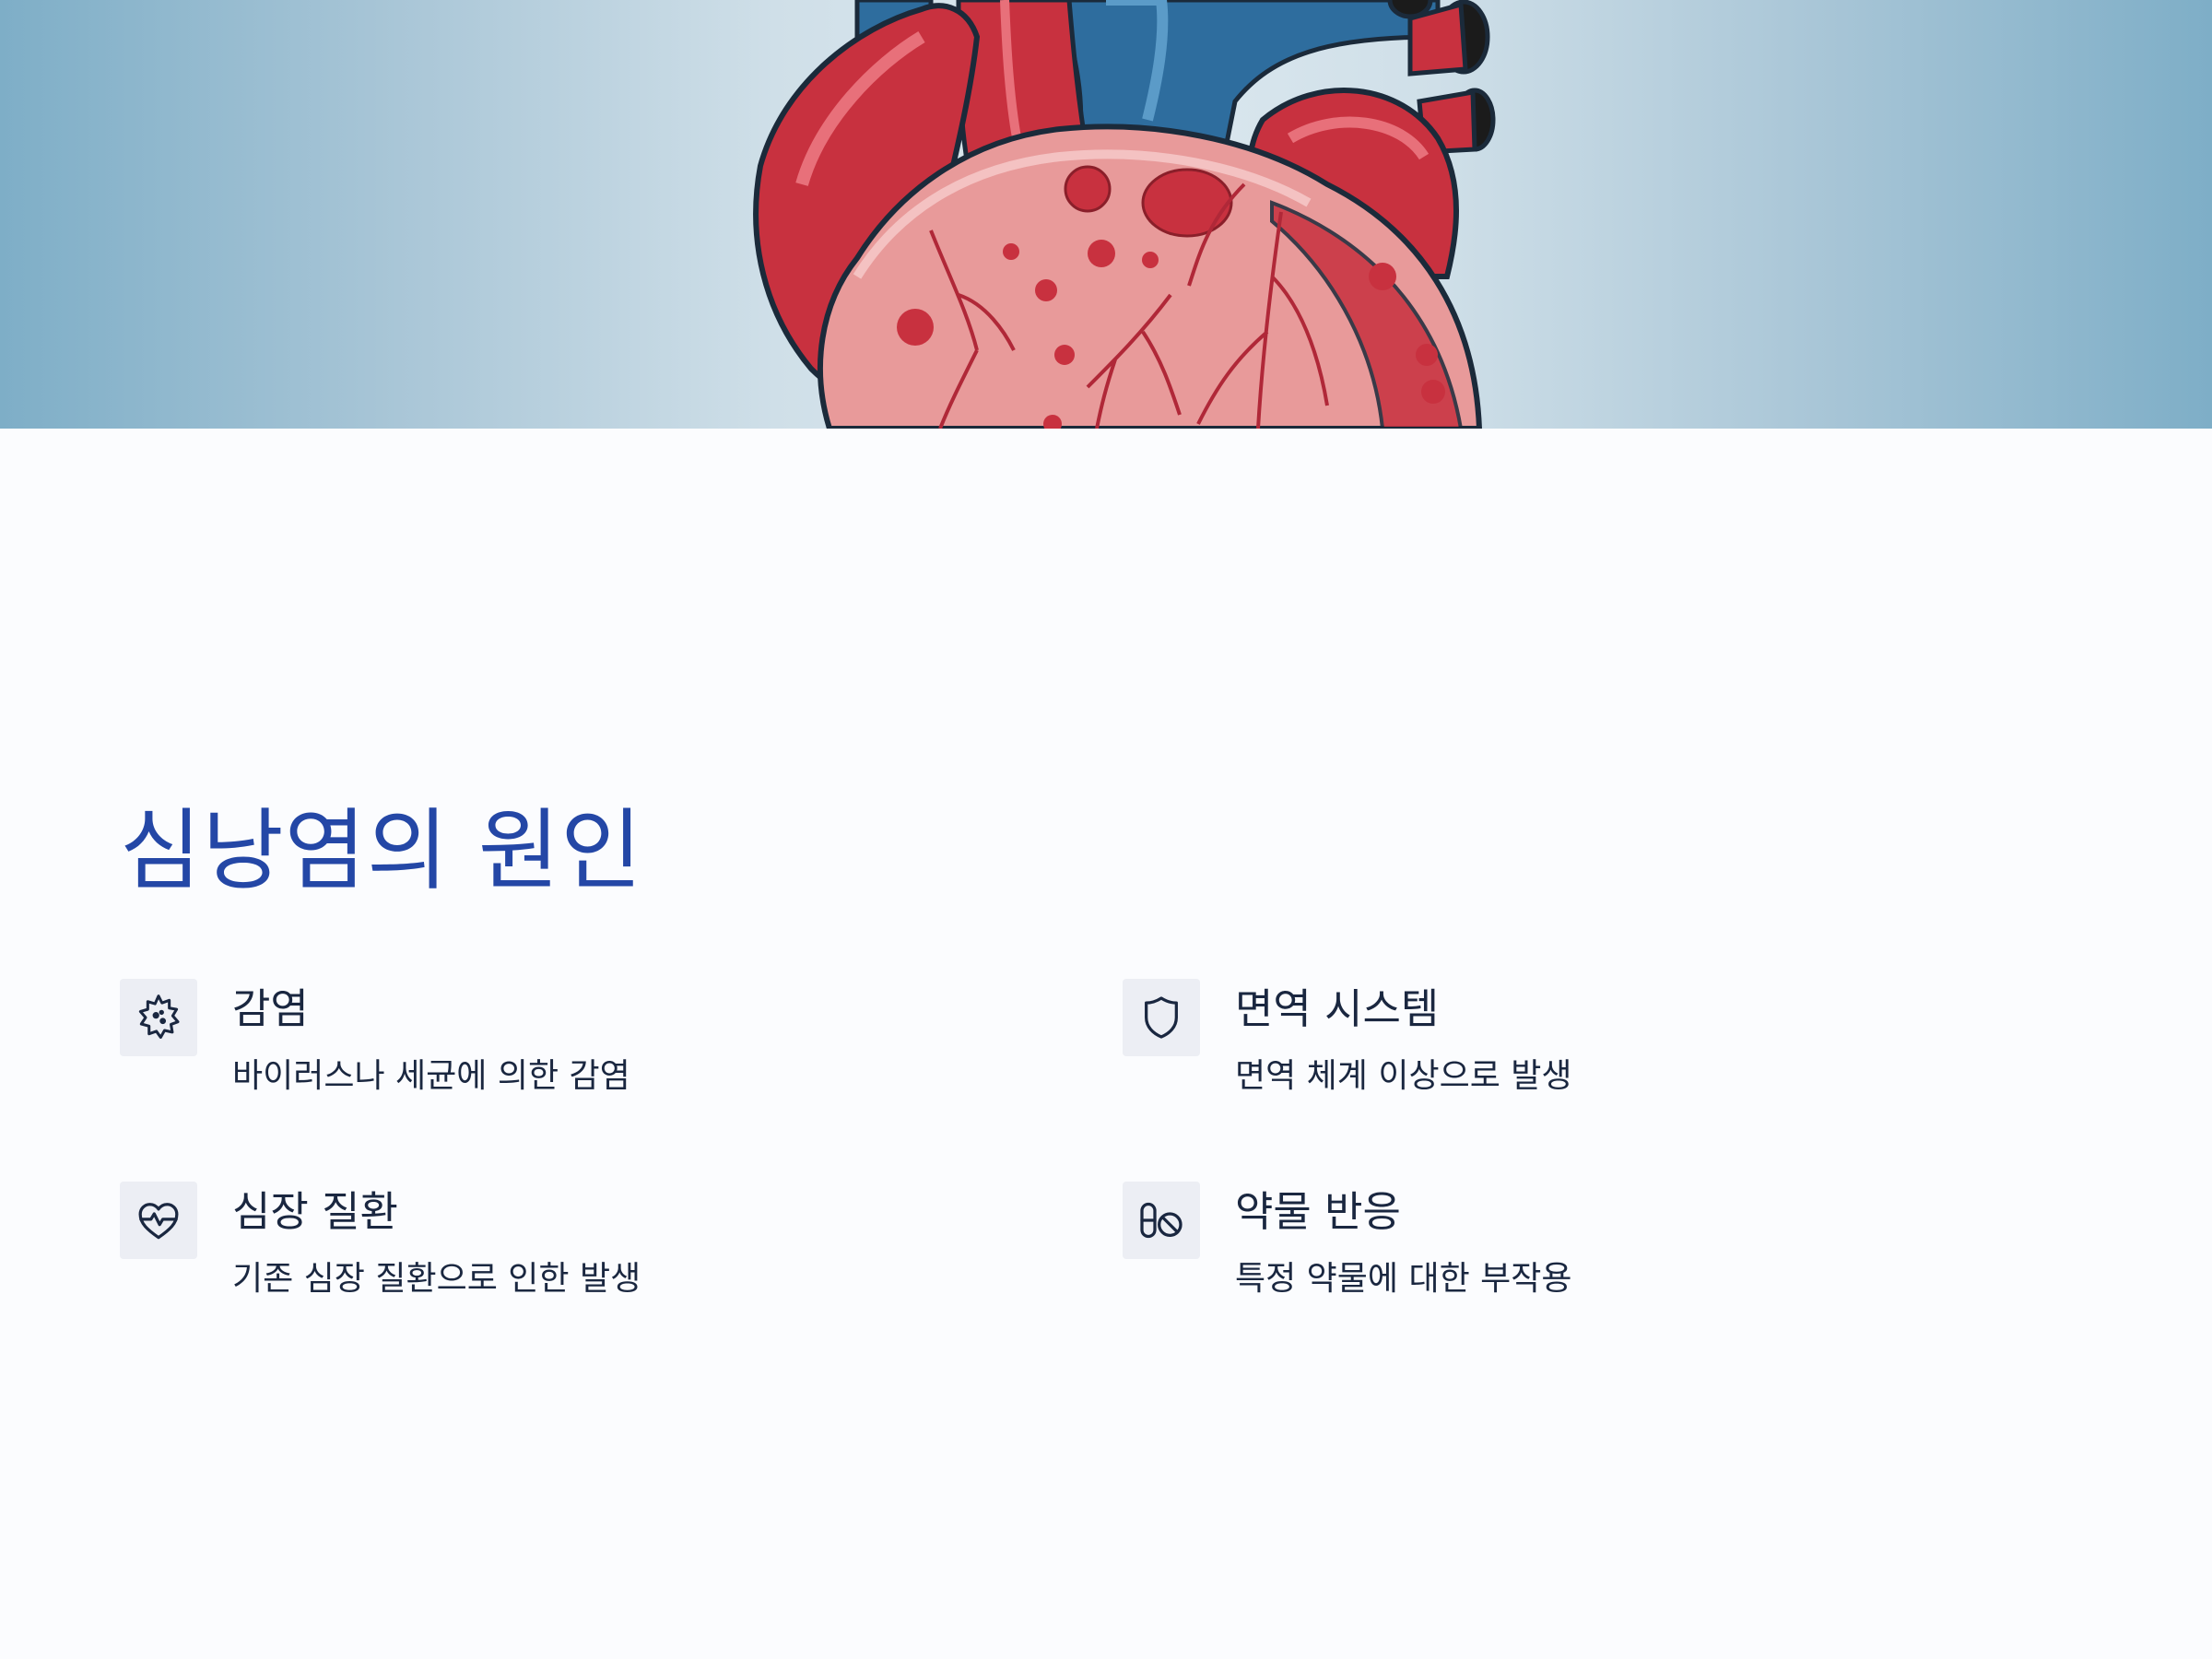 This screenshot has width=2212, height=1659. What do you see at coordinates (381, 850) in the screenshot?
I see `page-title: 심낭염의 원인` at bounding box center [381, 850].